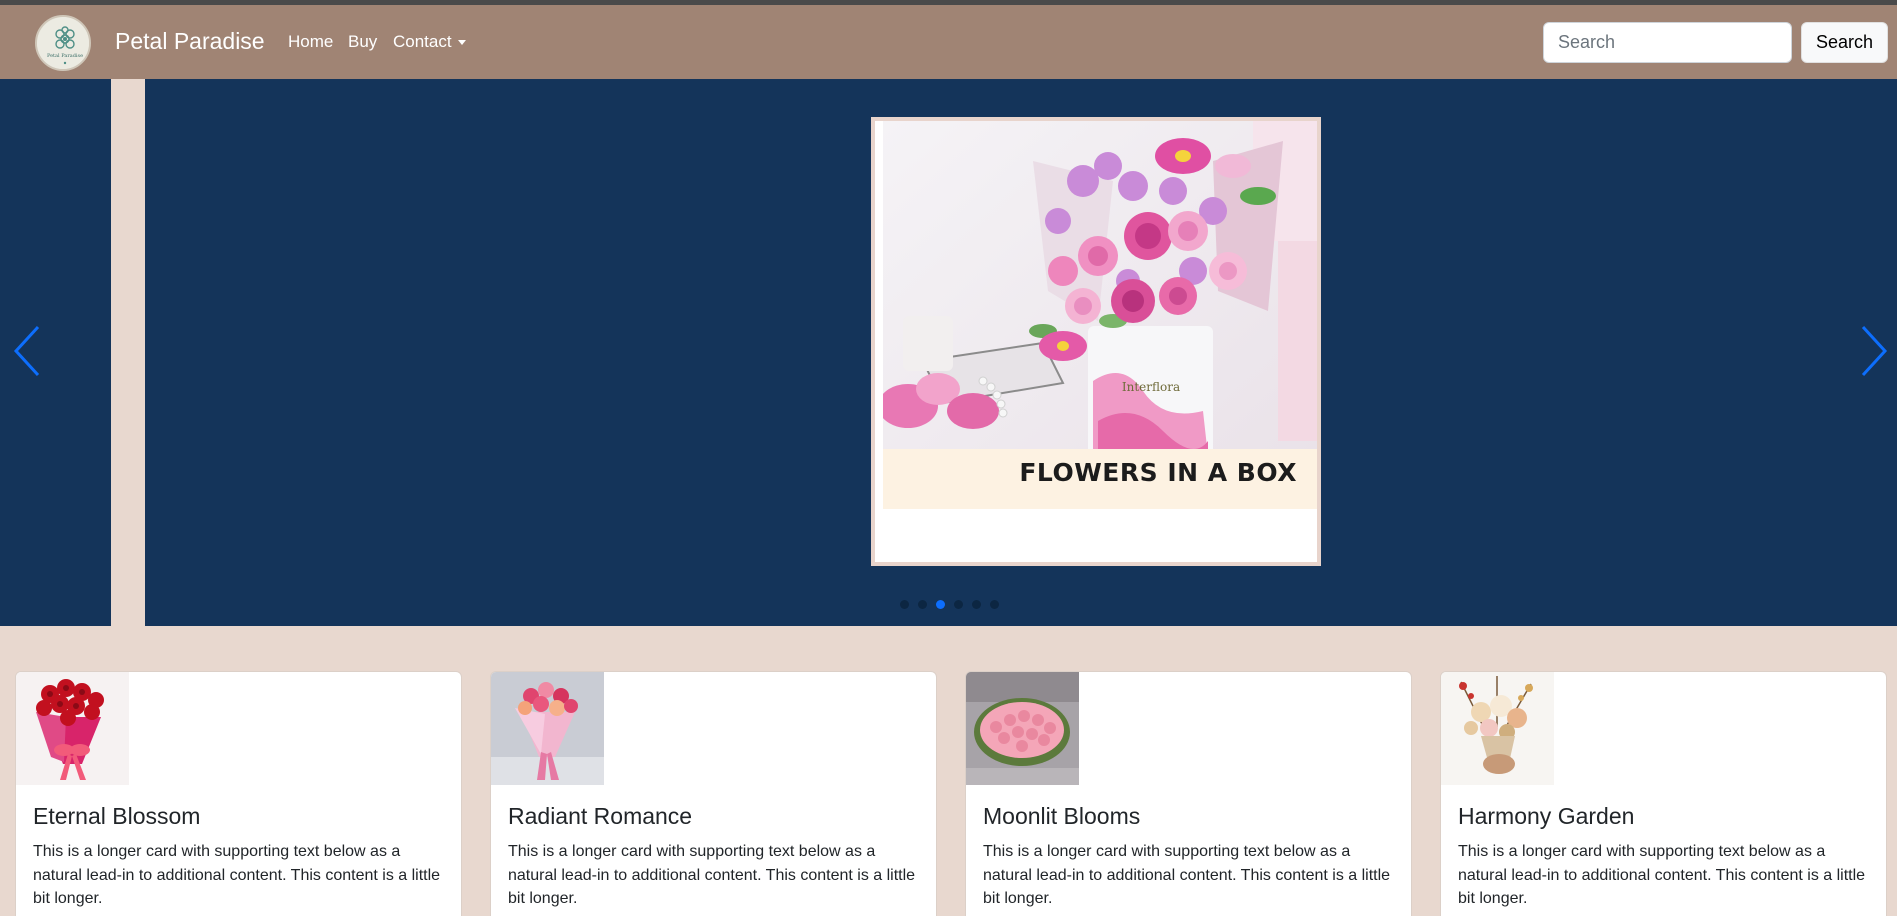 This screenshot has height=916, width=1897. Describe the element at coordinates (1844, 42) in the screenshot. I see `search-button: Search` at that location.